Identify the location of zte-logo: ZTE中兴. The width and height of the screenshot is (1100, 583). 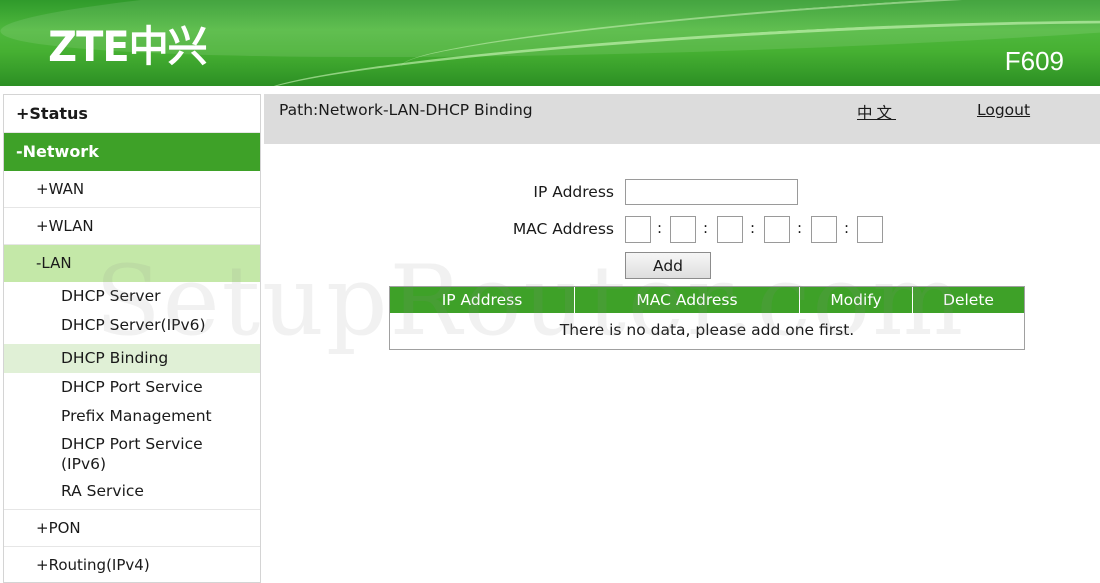
(127, 46).